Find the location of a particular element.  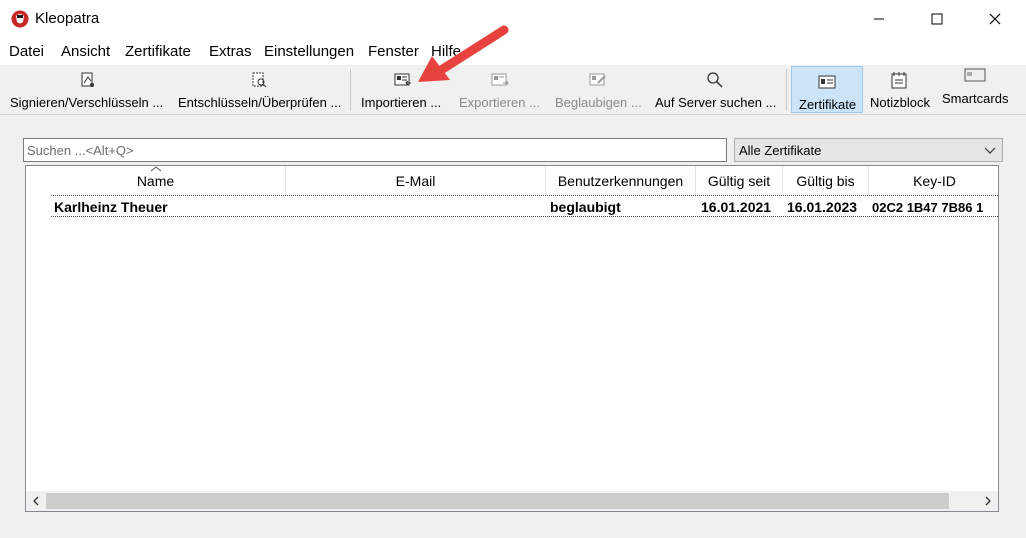

column-header-key-id: Key-ID is located at coordinates (933, 180).